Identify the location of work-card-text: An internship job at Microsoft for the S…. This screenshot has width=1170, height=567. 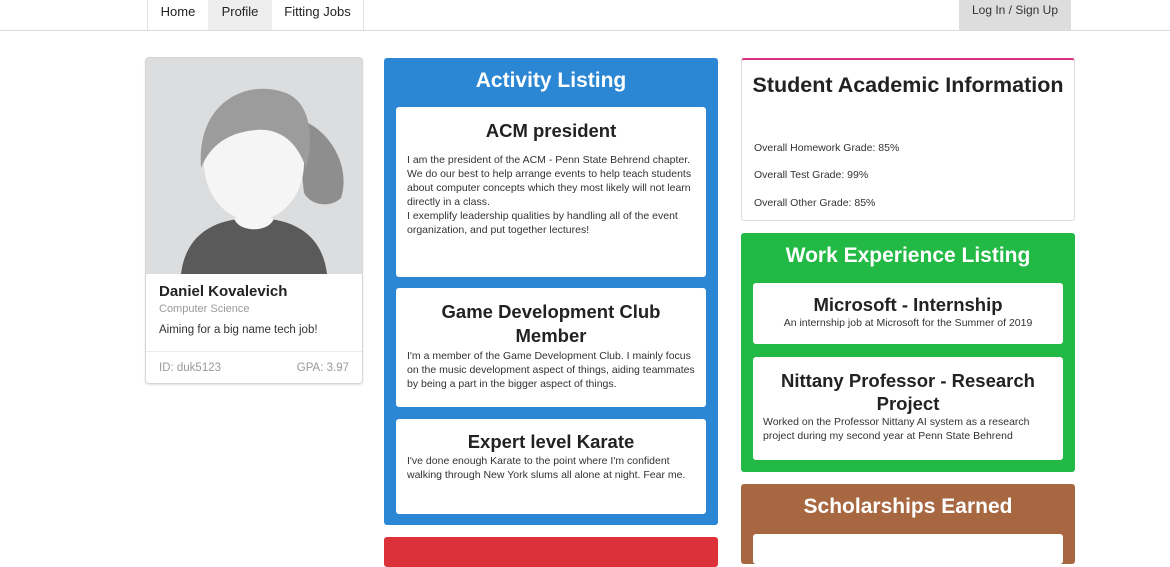
(908, 323).